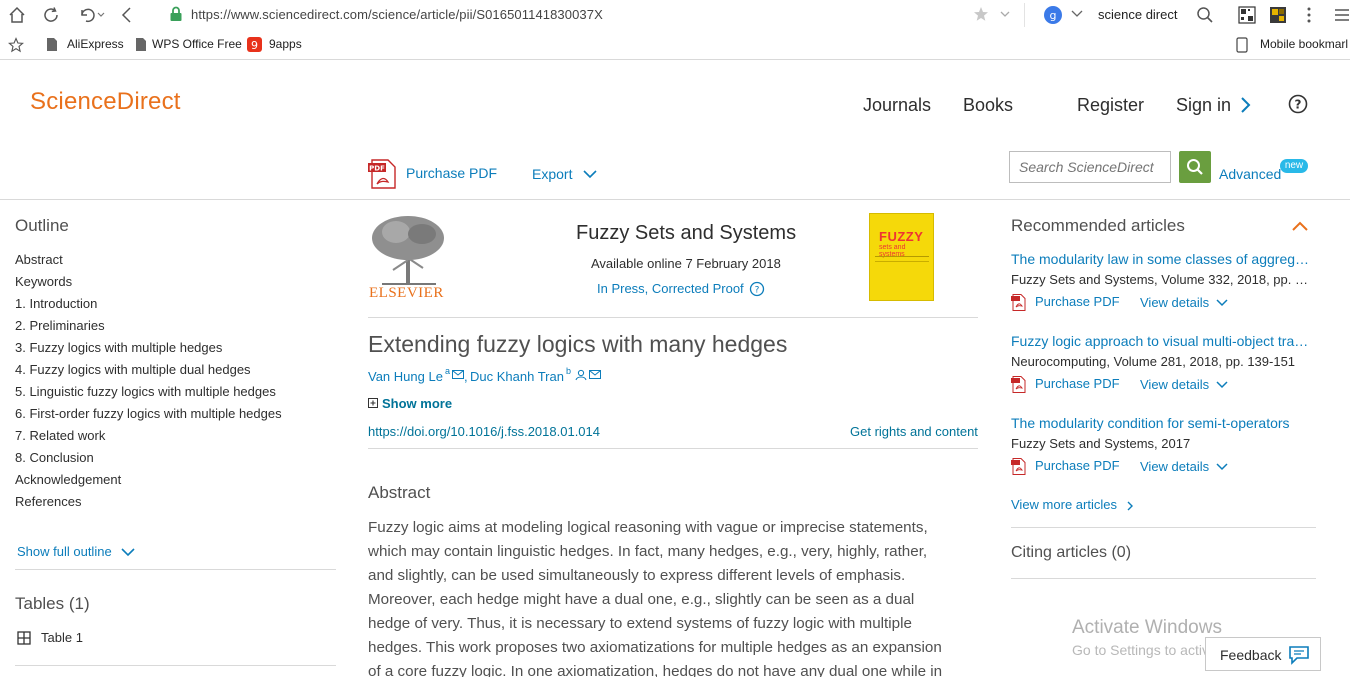  I want to click on purchase-pdf-link: Purchase PDF, so click(451, 173).